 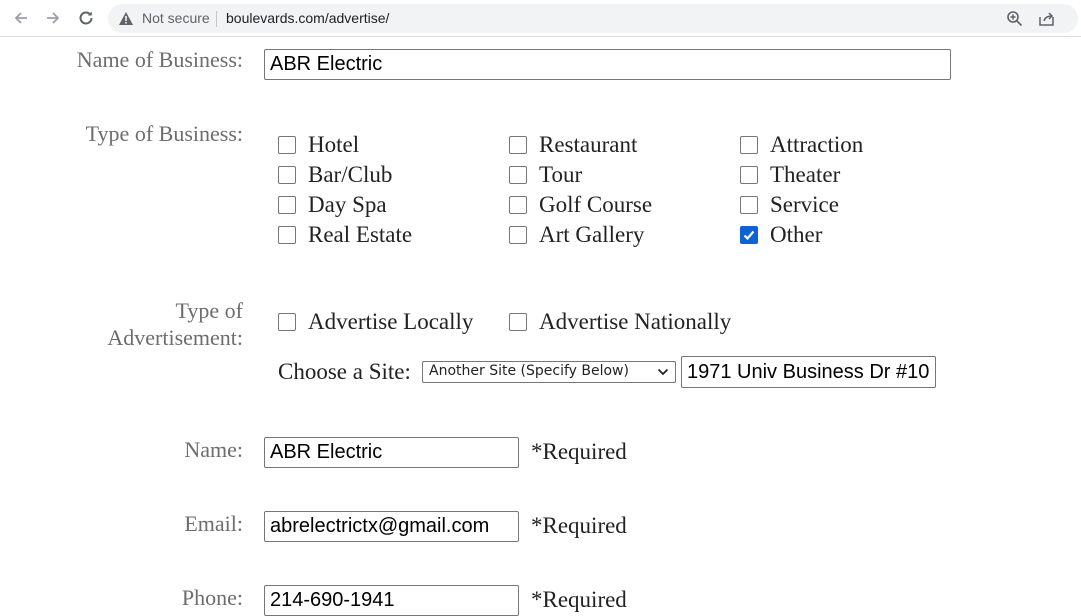 I want to click on phone-label: Phone:, so click(x=212, y=597).